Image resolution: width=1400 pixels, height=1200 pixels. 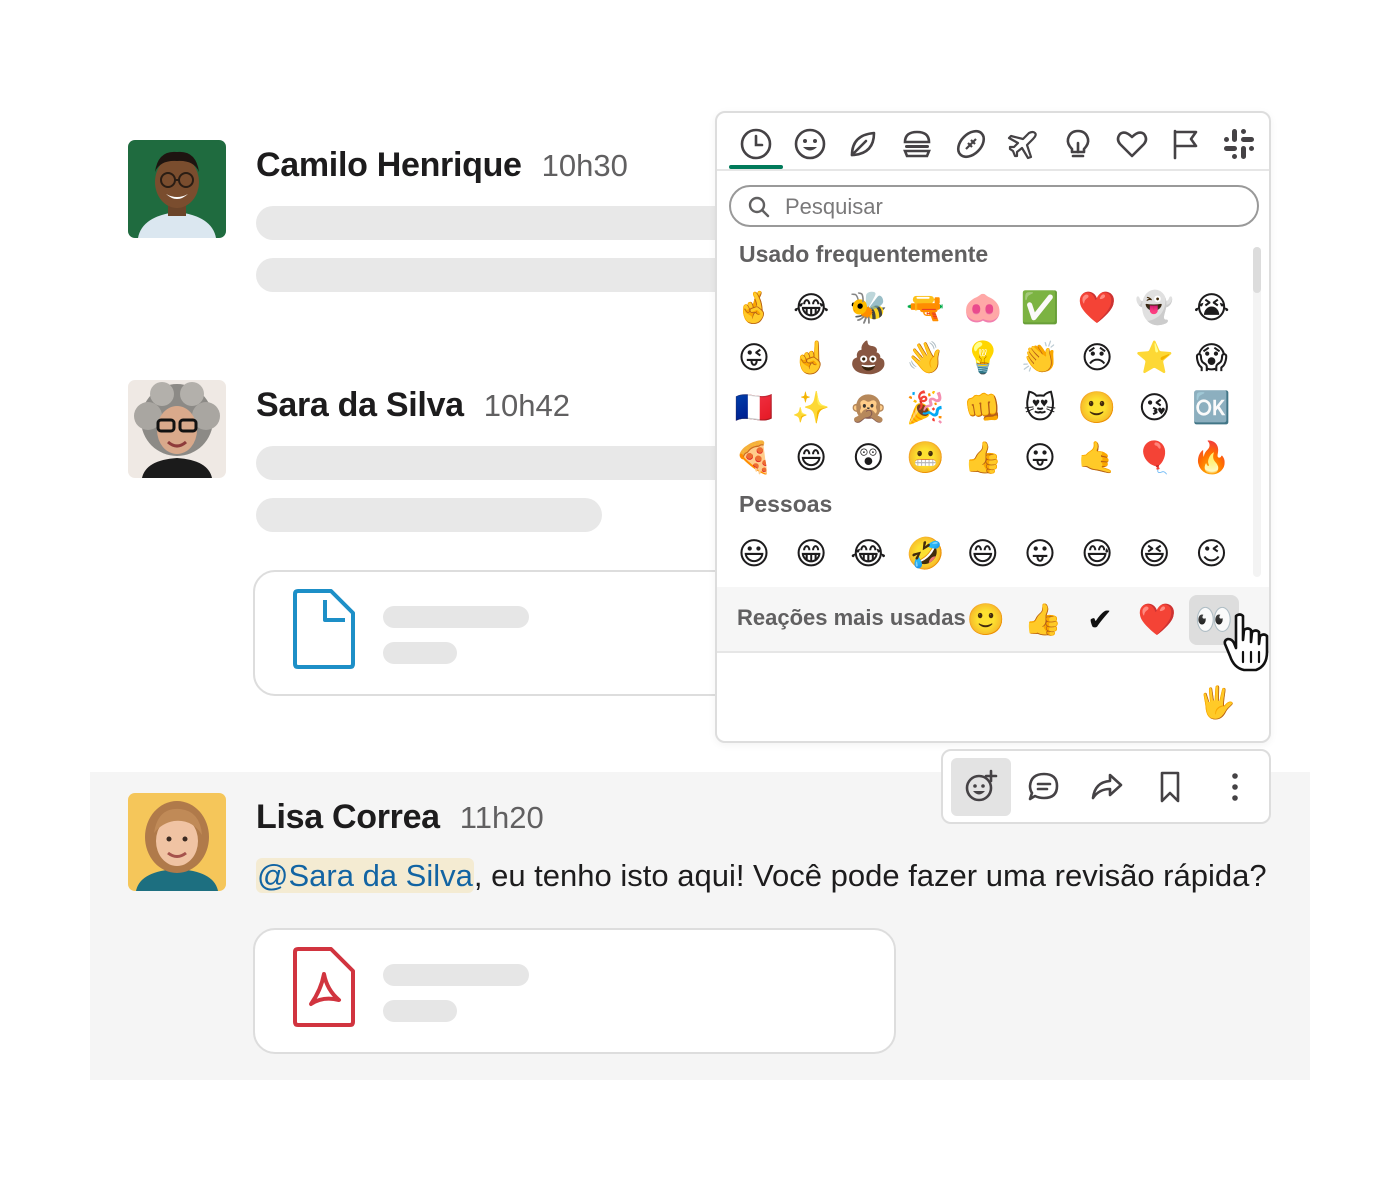 I want to click on author-name: Camilo Henrique, so click(x=389, y=165).